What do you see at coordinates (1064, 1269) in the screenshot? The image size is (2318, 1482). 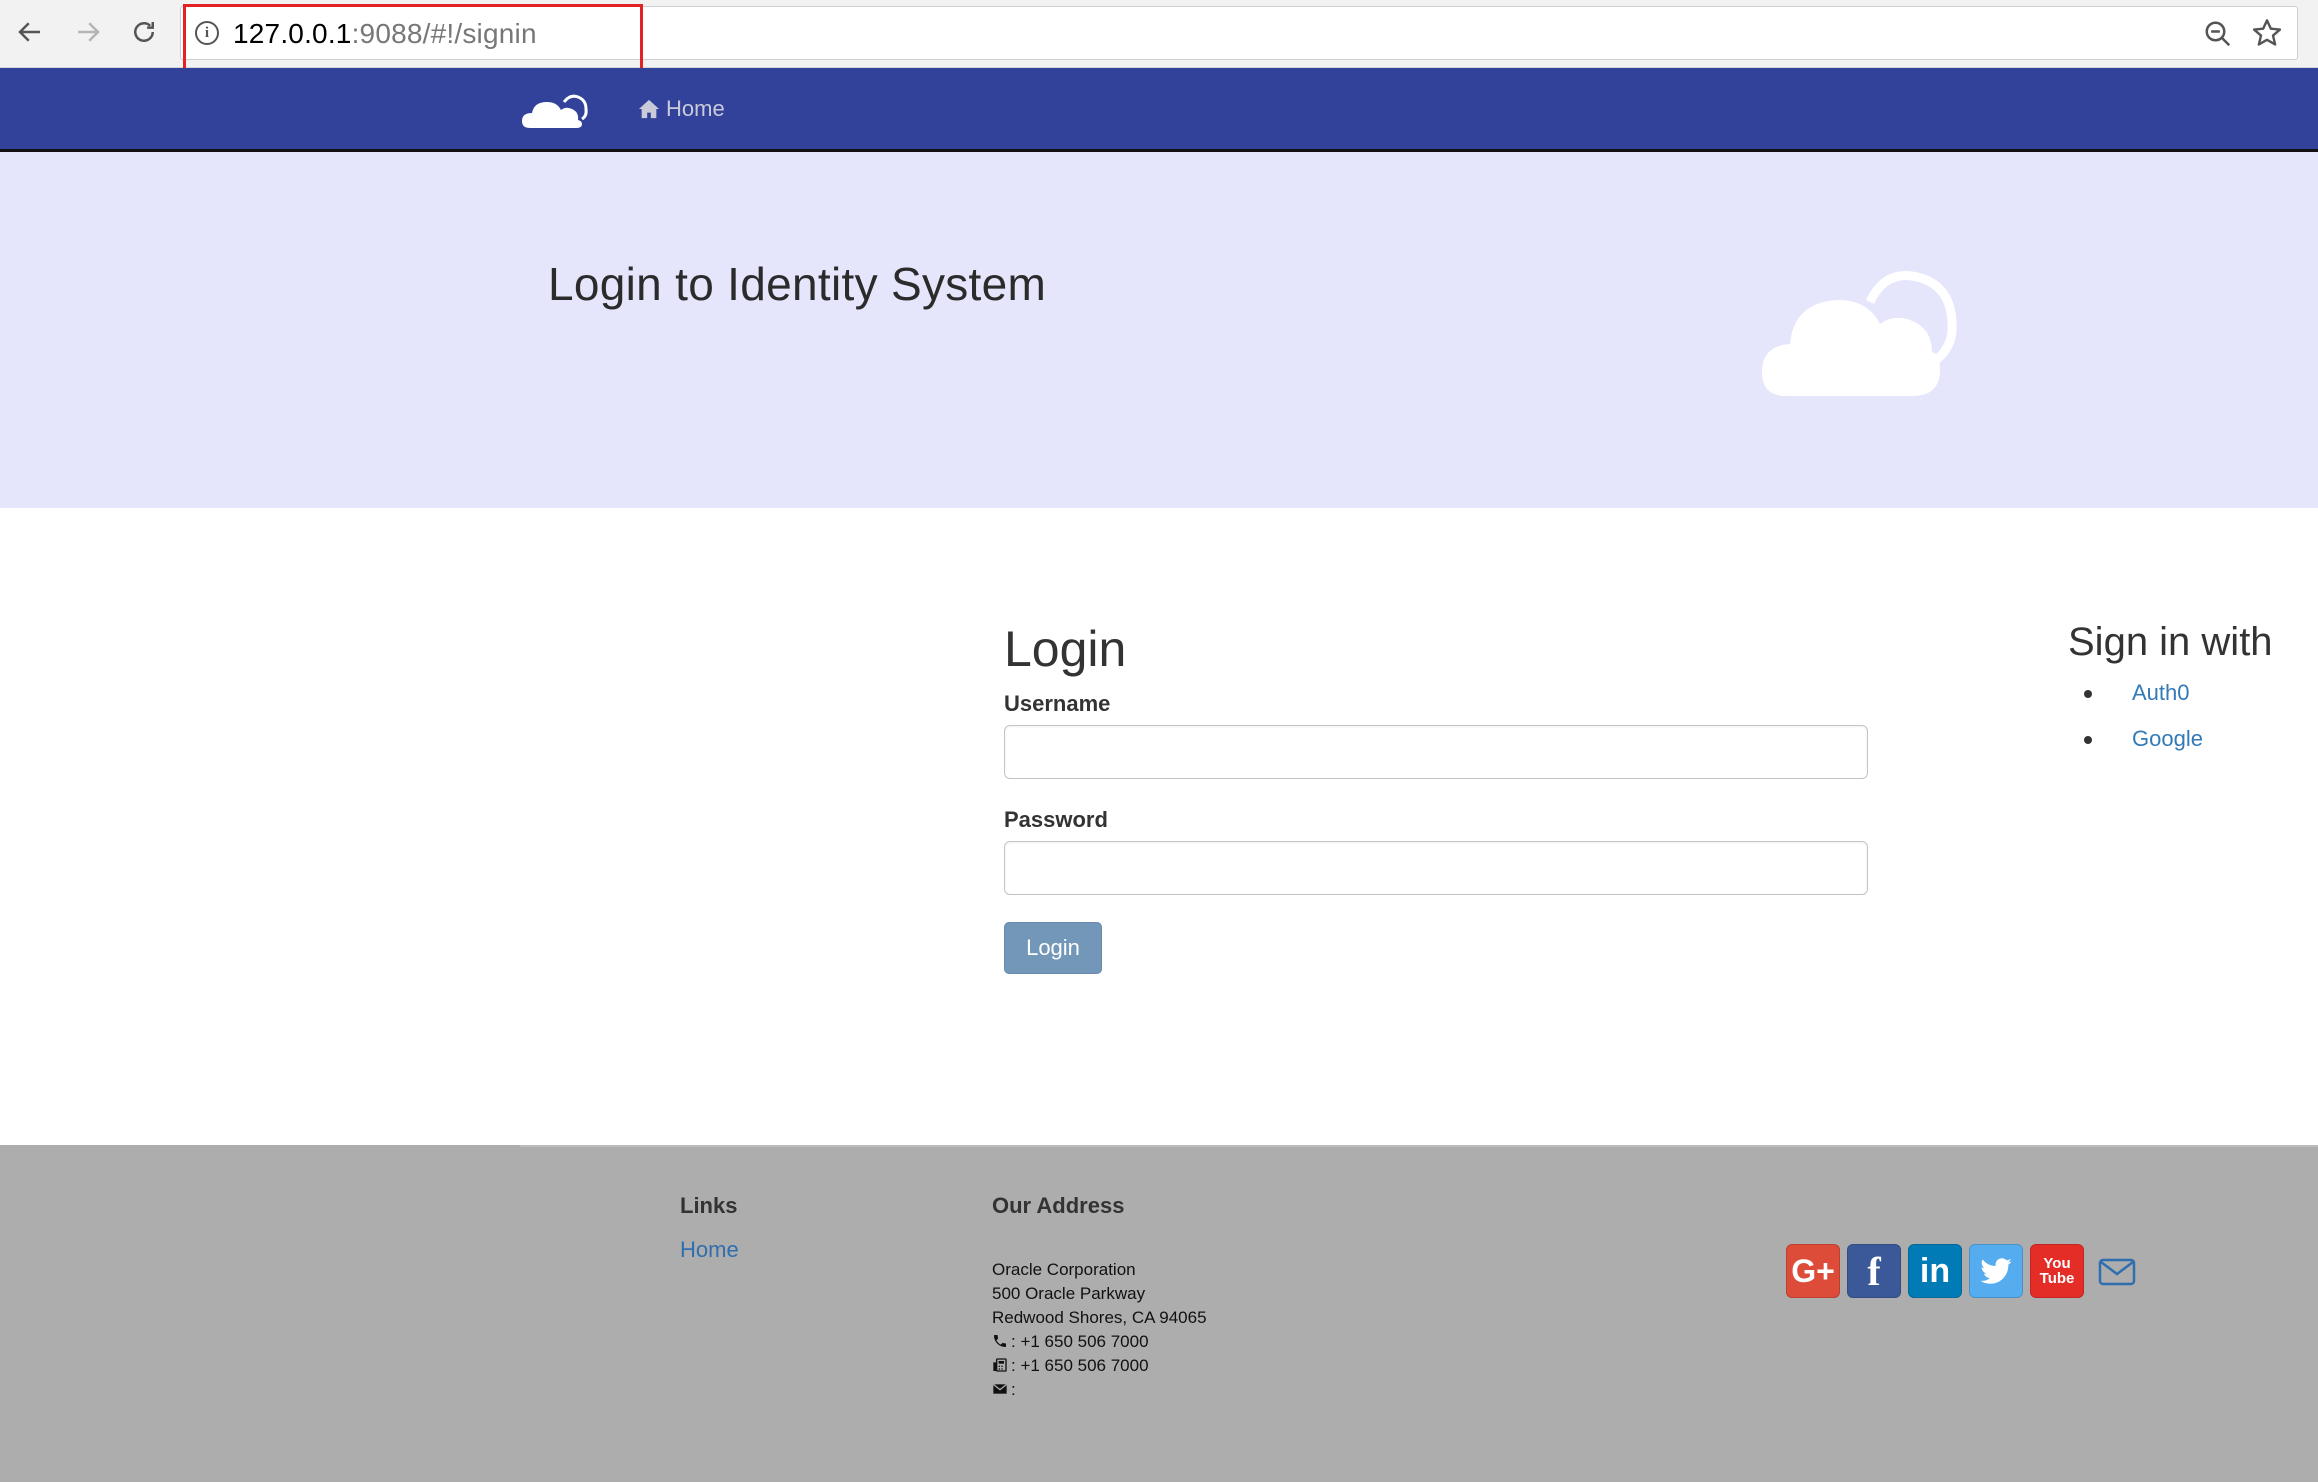 I see `address-line: Oracle Corporation` at bounding box center [1064, 1269].